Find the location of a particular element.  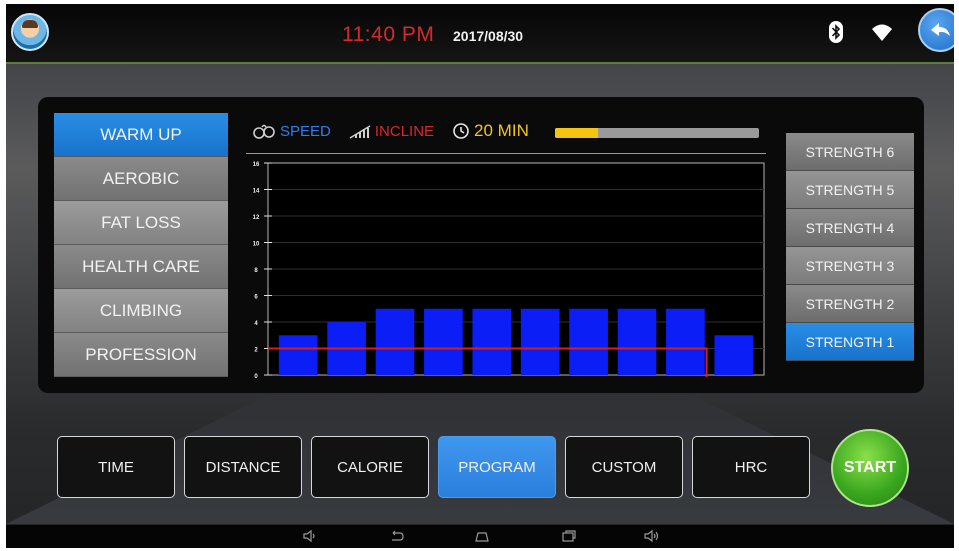

back-nav-icon is located at coordinates (397, 536).